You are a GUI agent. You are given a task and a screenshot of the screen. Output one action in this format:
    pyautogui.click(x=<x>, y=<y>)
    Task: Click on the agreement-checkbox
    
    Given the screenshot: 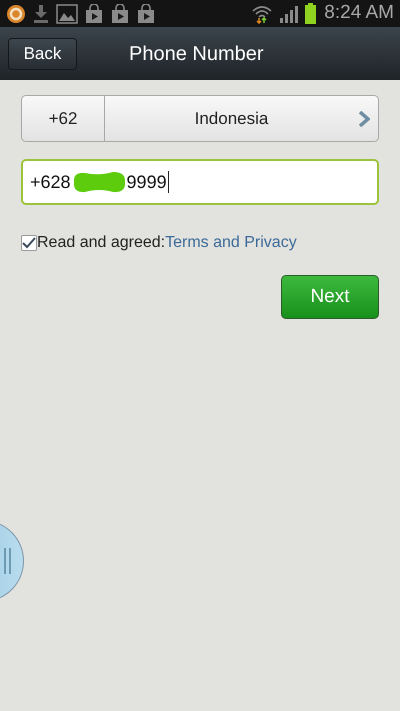 What is the action you would take?
    pyautogui.click(x=29, y=243)
    